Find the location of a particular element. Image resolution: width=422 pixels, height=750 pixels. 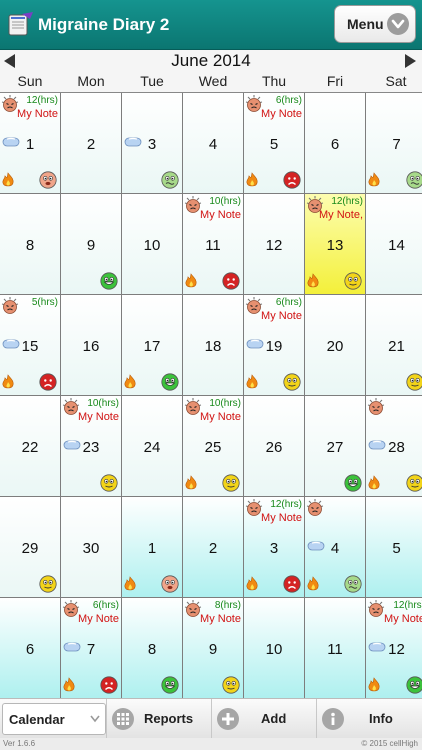

headache-duration: 10(hrs) is located at coordinates (225, 201).